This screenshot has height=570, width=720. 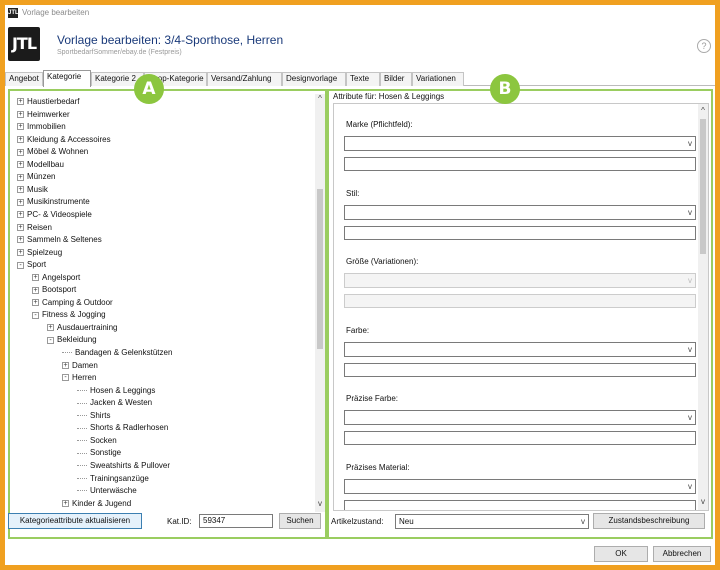 What do you see at coordinates (54, 215) in the screenshot?
I see `tree-item: + PC- & Videospiele` at bounding box center [54, 215].